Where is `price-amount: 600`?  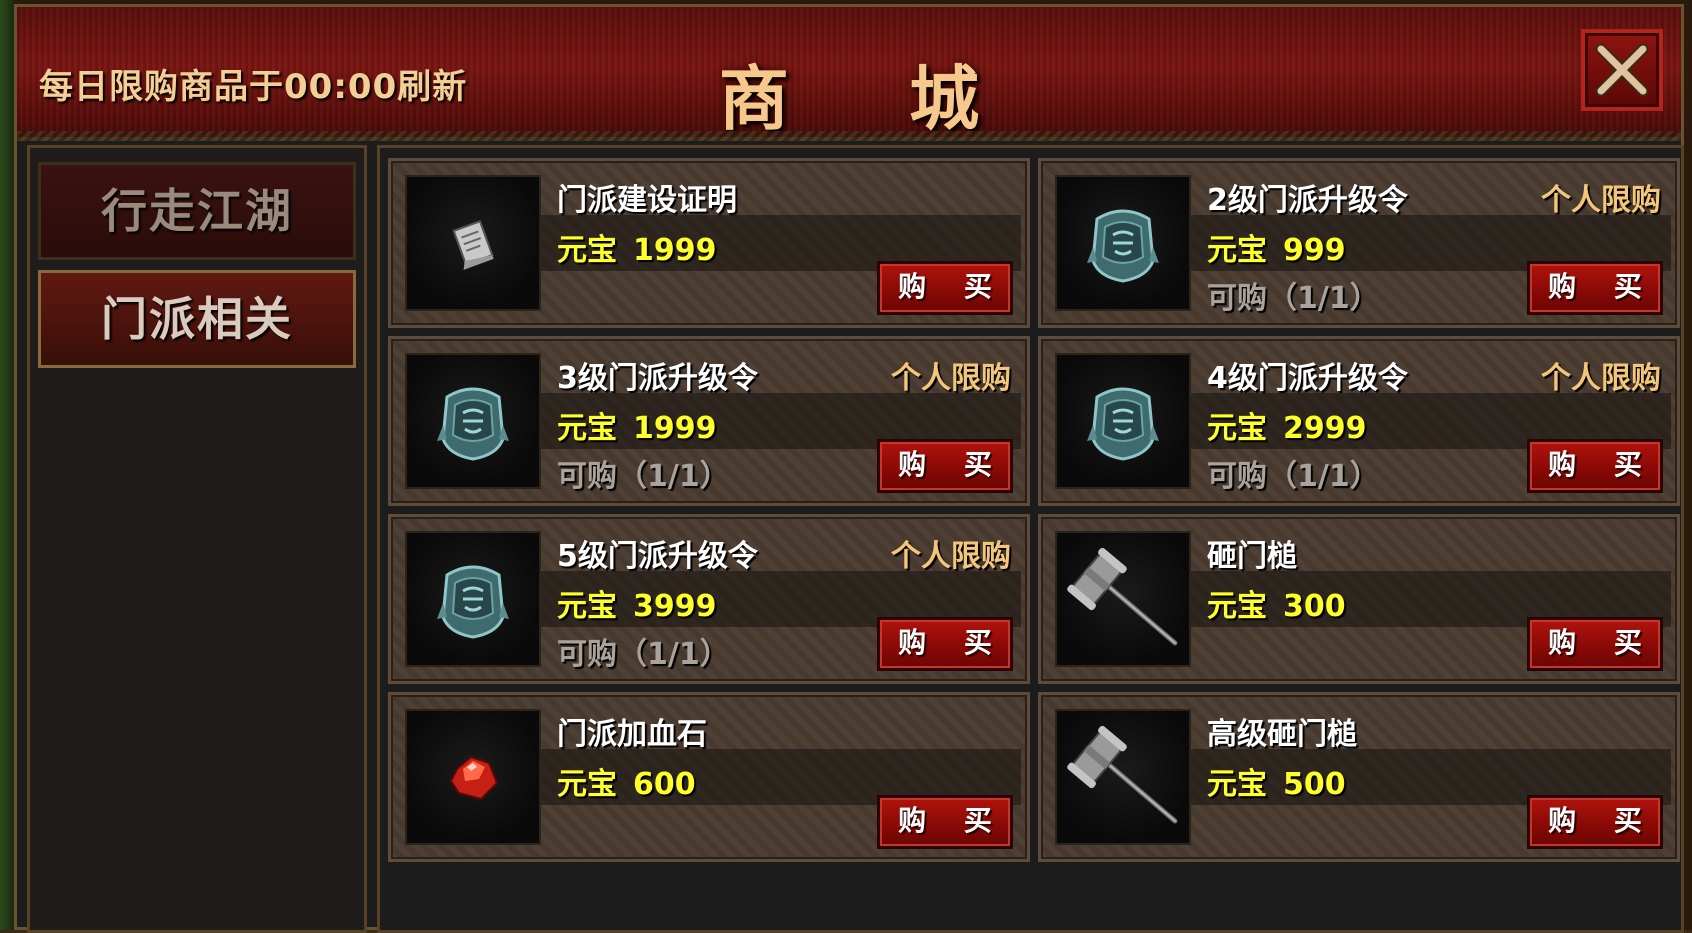
price-amount: 600 is located at coordinates (664, 784).